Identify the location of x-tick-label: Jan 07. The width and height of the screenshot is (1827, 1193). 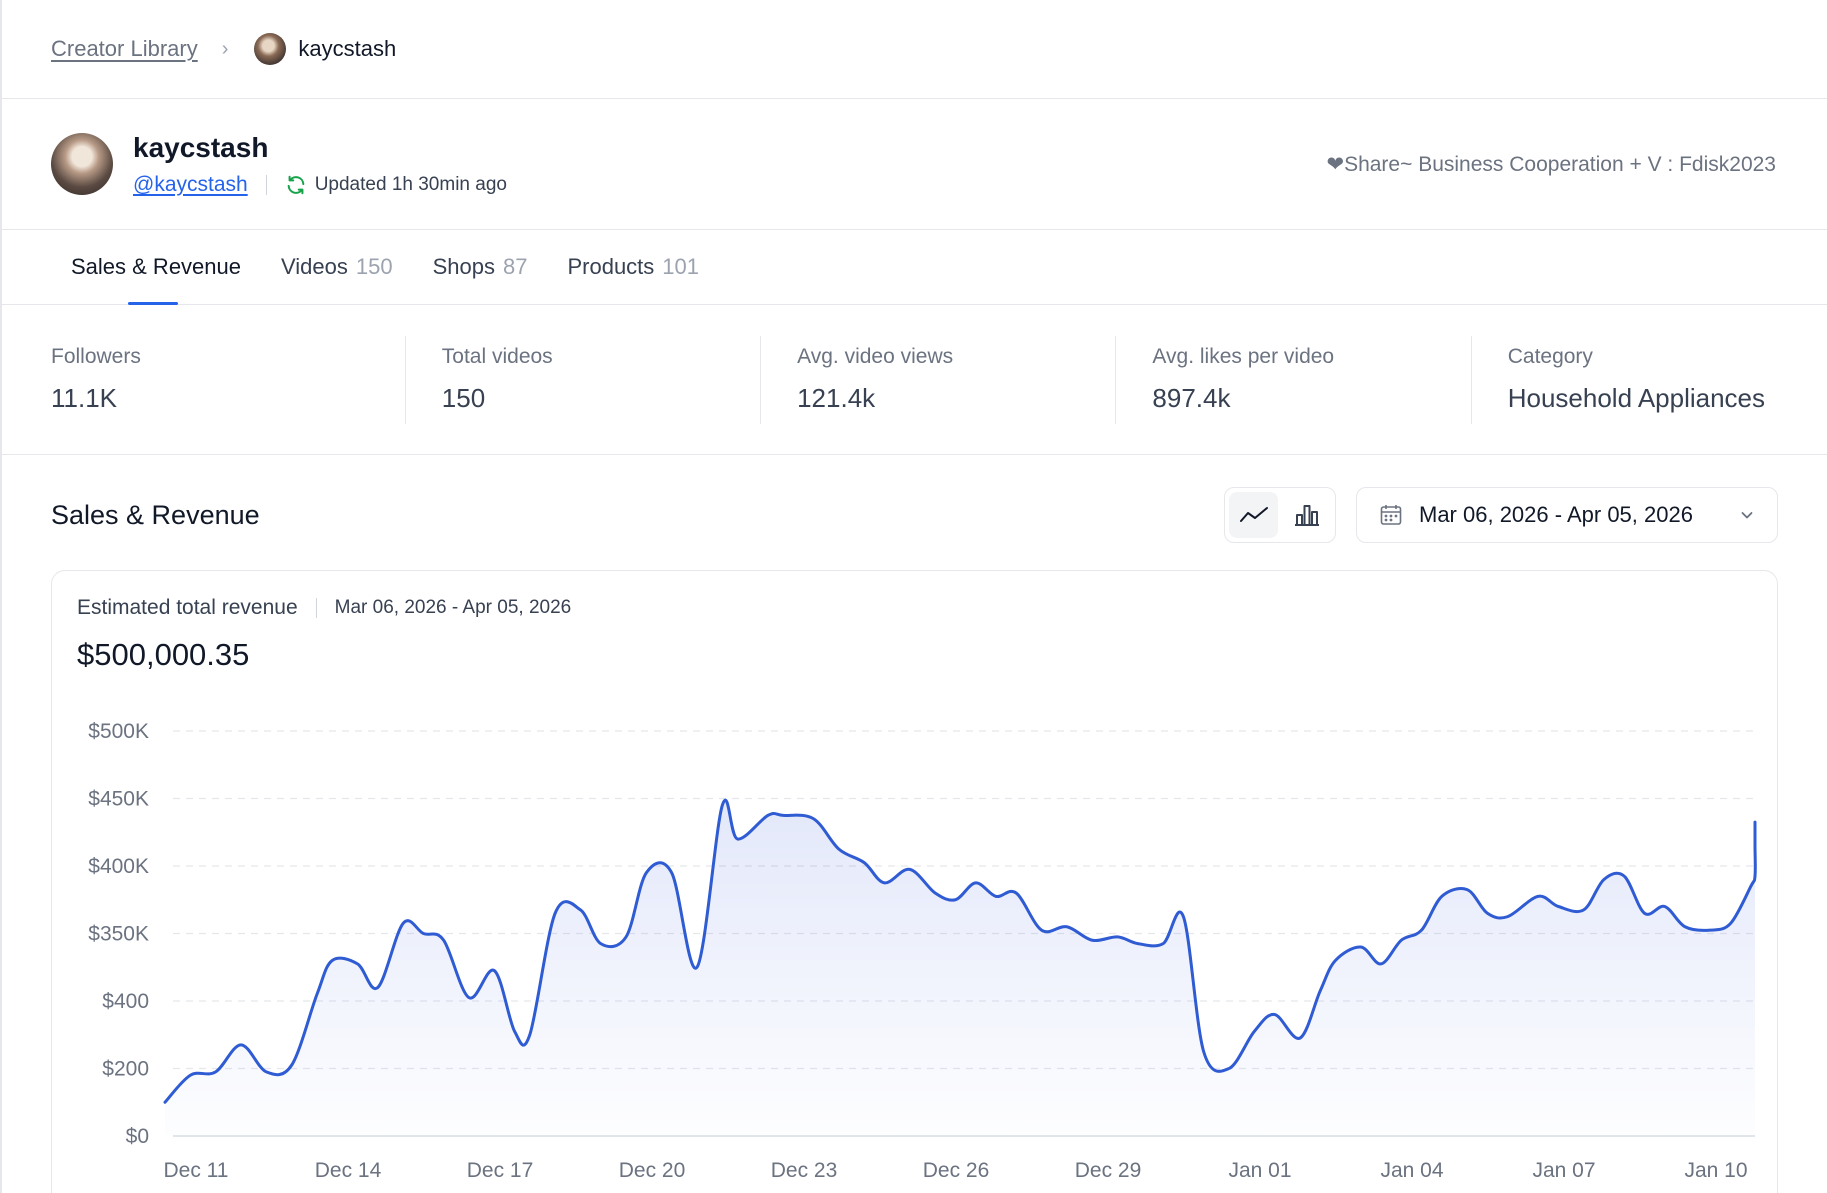
(1563, 1170).